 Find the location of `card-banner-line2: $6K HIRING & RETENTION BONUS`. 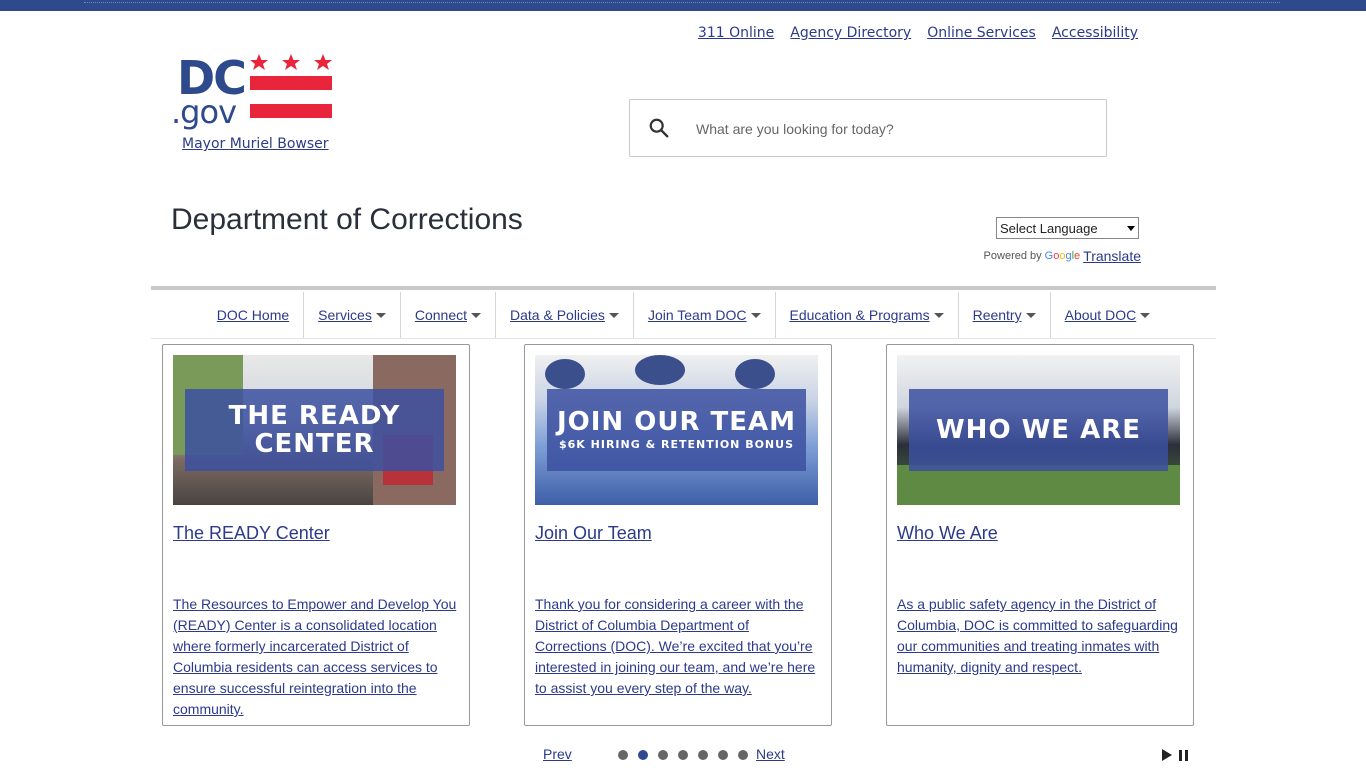

card-banner-line2: $6K HIRING & RETENTION BONUS is located at coordinates (676, 444).